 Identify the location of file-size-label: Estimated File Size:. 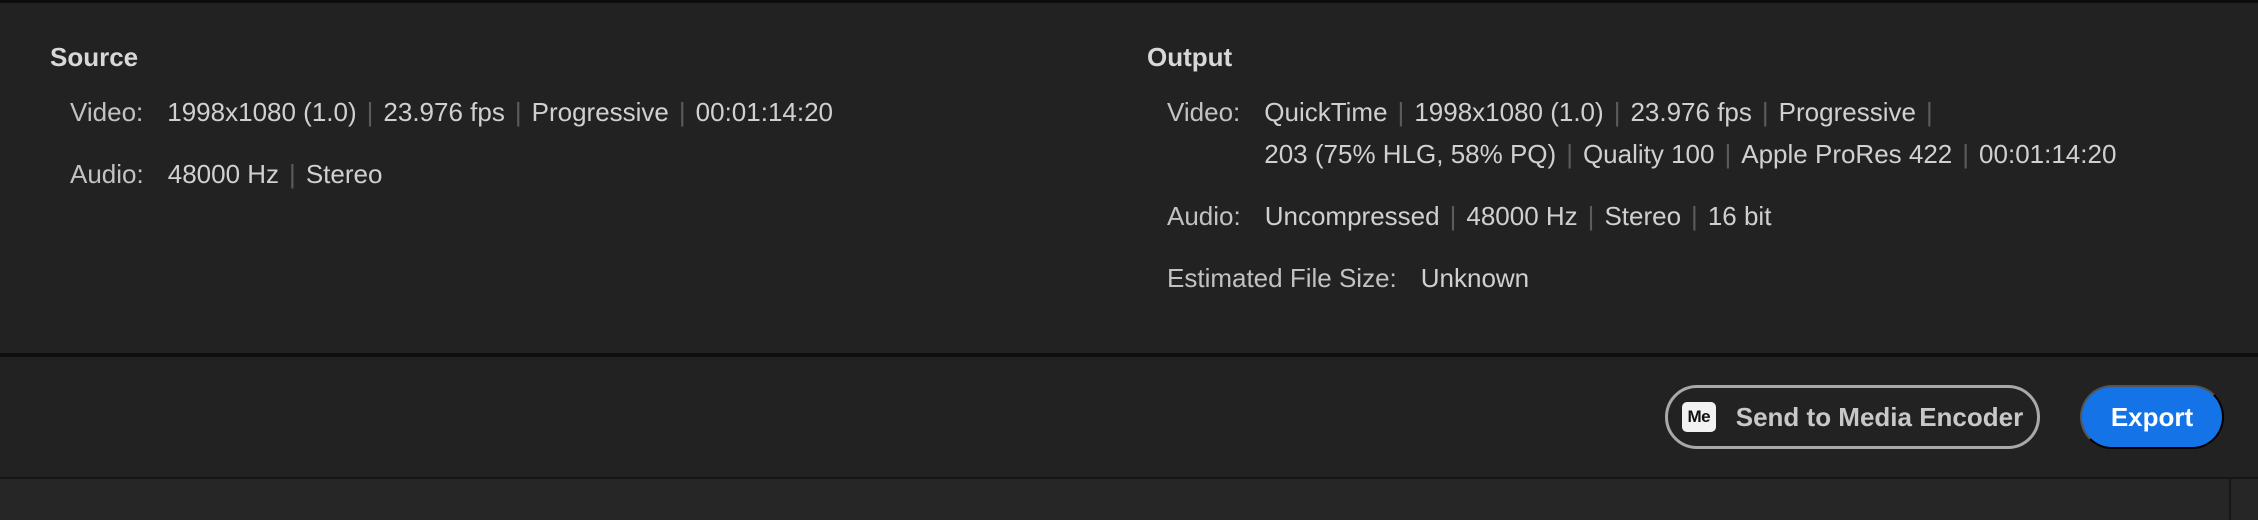
(1282, 278).